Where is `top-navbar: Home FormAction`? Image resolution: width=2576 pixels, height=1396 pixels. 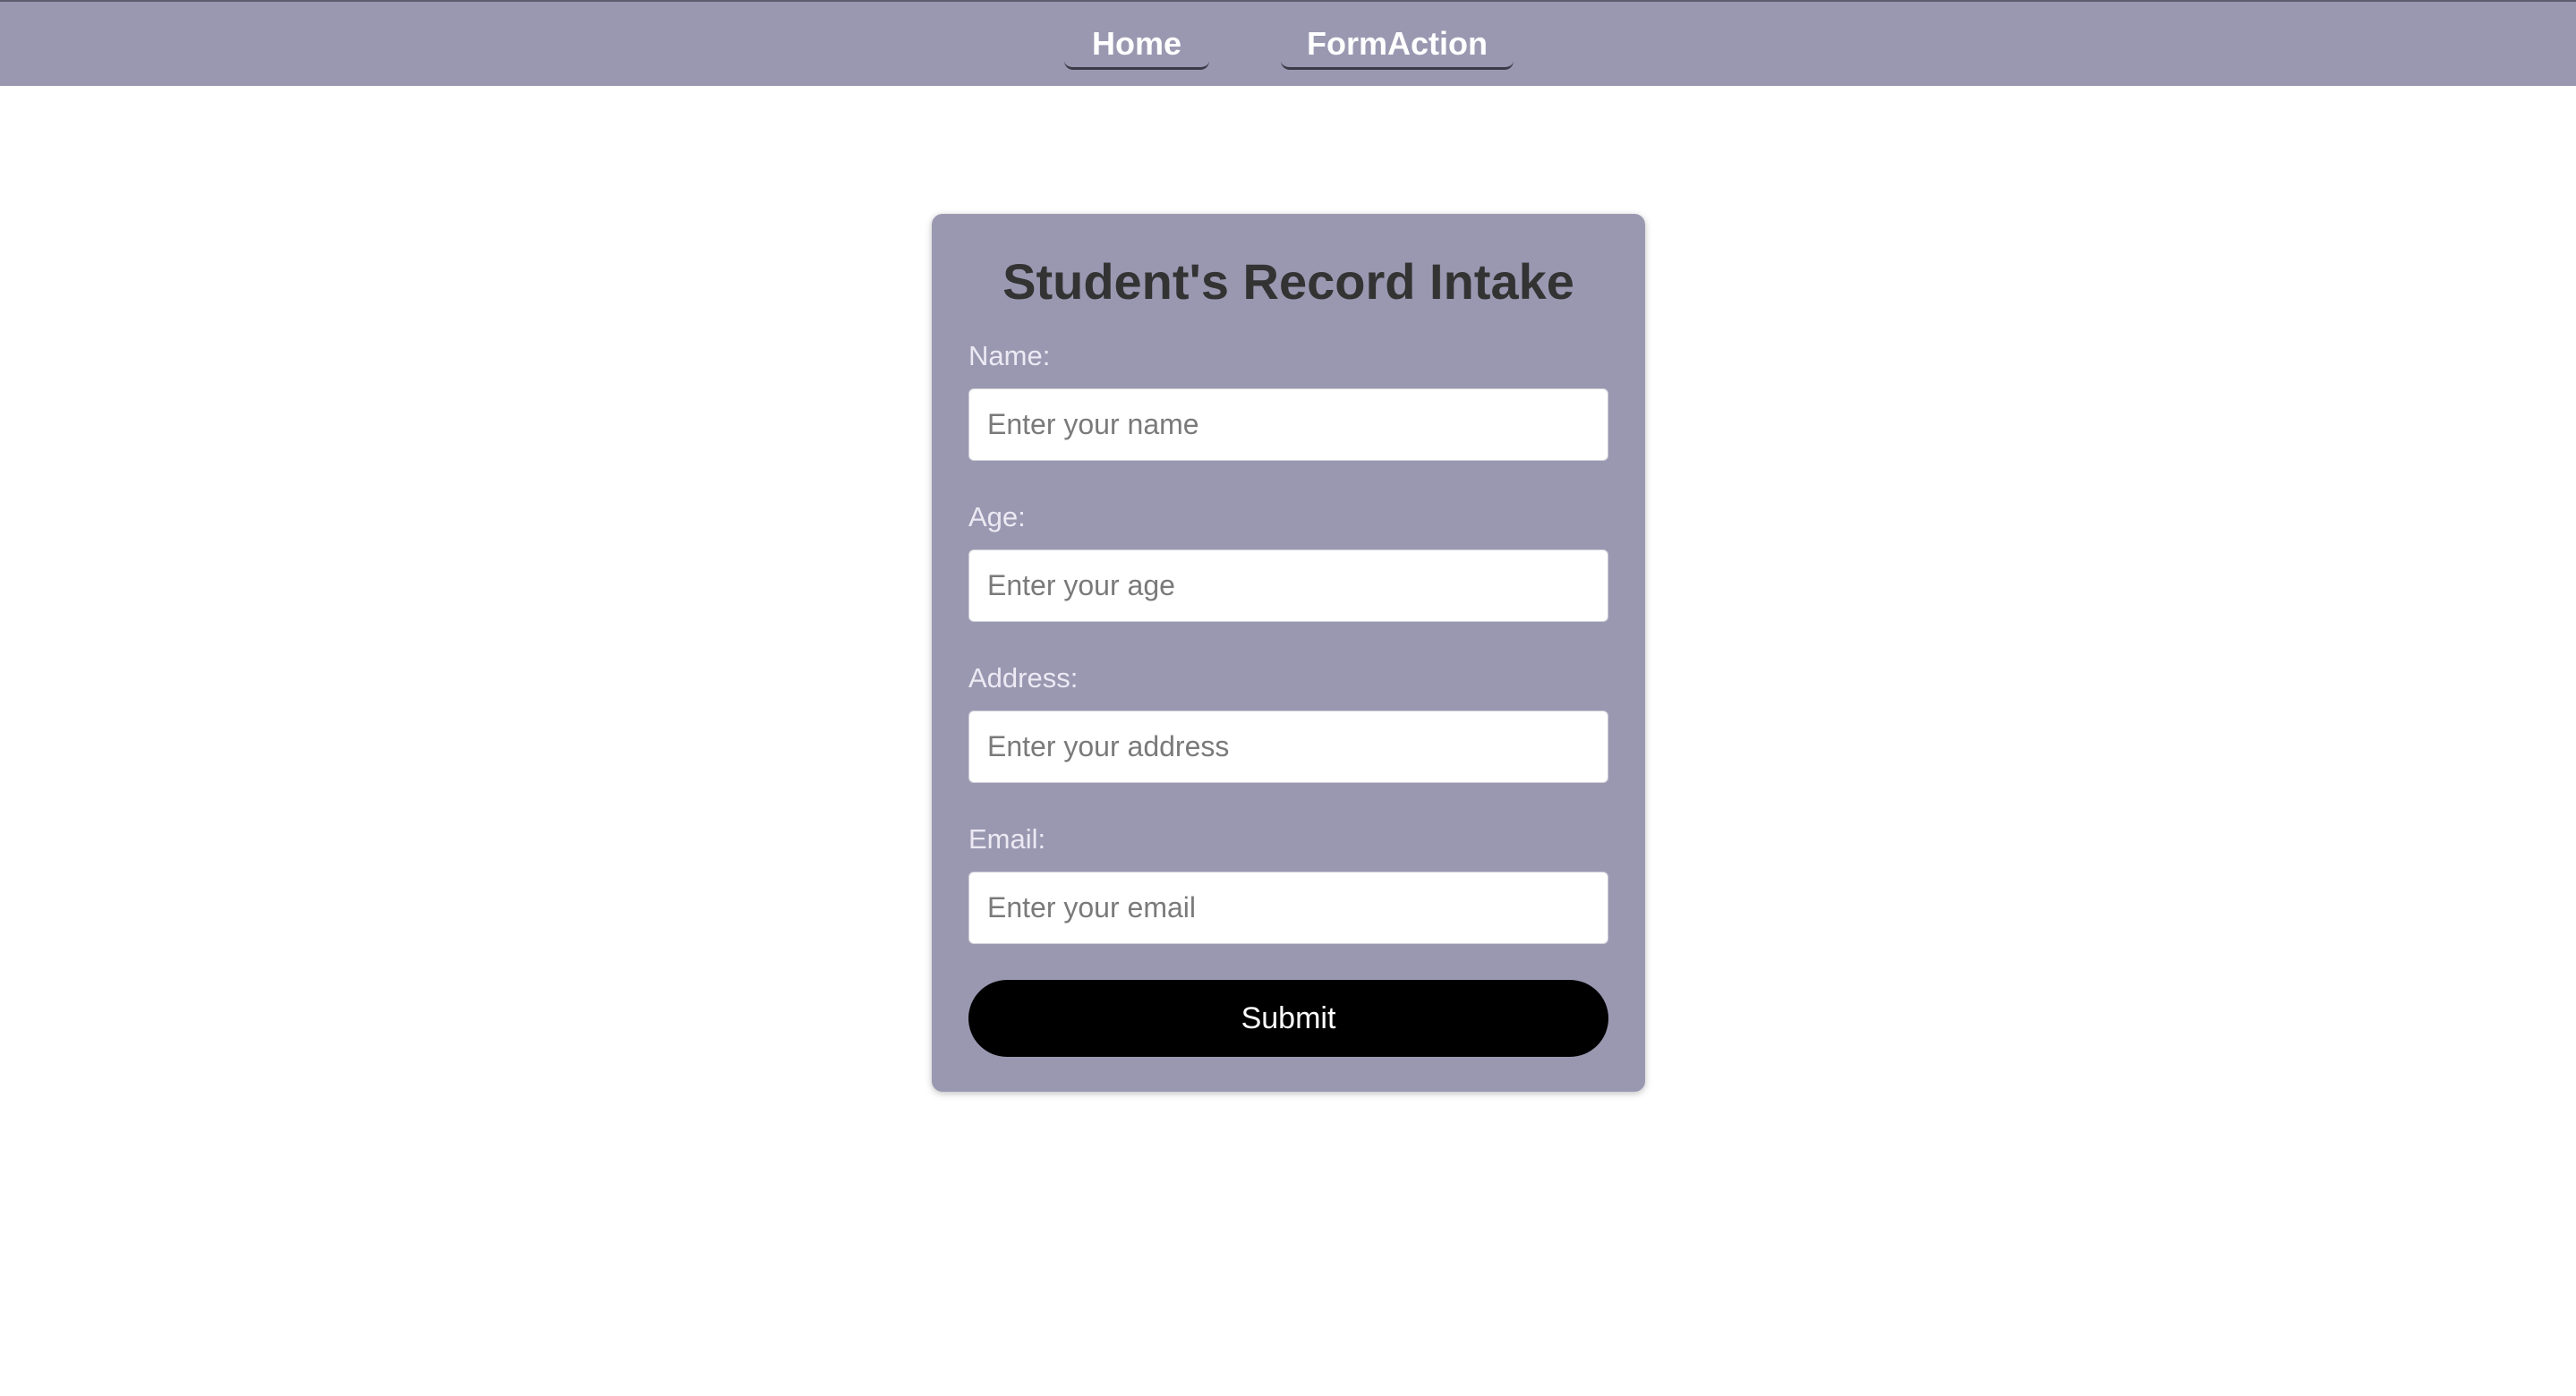 top-navbar: Home FormAction is located at coordinates (1288, 43).